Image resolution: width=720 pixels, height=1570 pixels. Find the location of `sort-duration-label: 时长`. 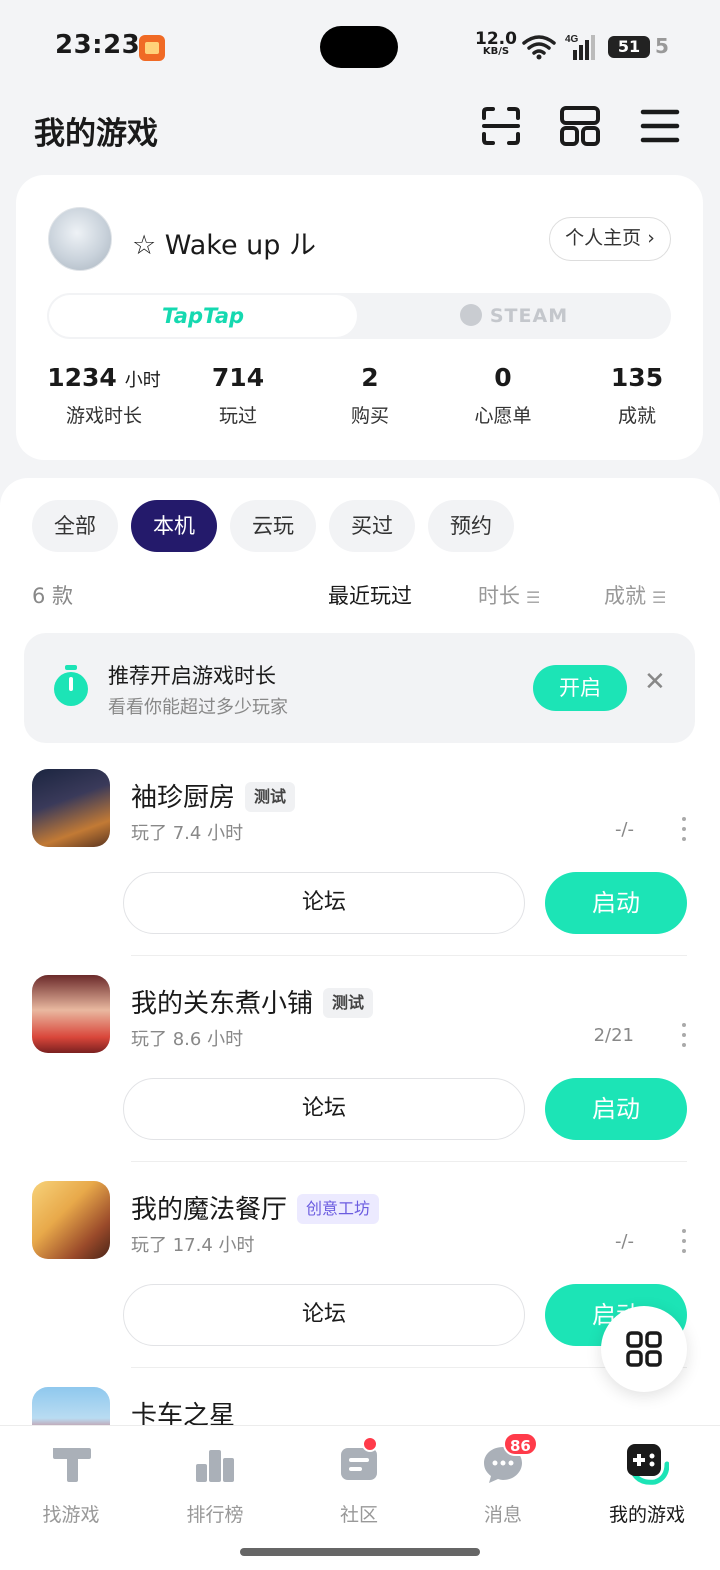

sort-duration-label: 时长 is located at coordinates (499, 596).